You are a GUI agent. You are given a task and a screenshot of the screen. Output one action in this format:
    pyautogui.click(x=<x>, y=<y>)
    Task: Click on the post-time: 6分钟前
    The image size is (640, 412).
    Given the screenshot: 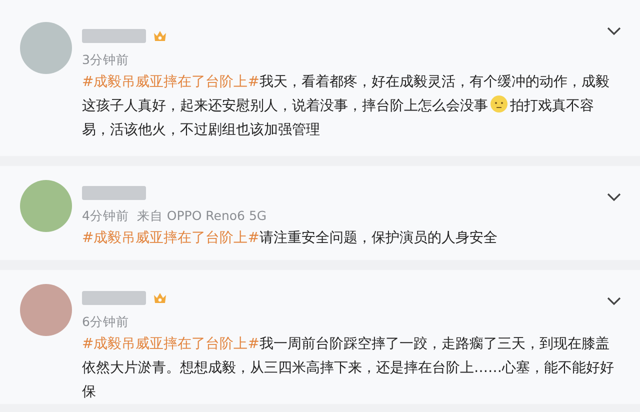 What is the action you would take?
    pyautogui.click(x=105, y=322)
    